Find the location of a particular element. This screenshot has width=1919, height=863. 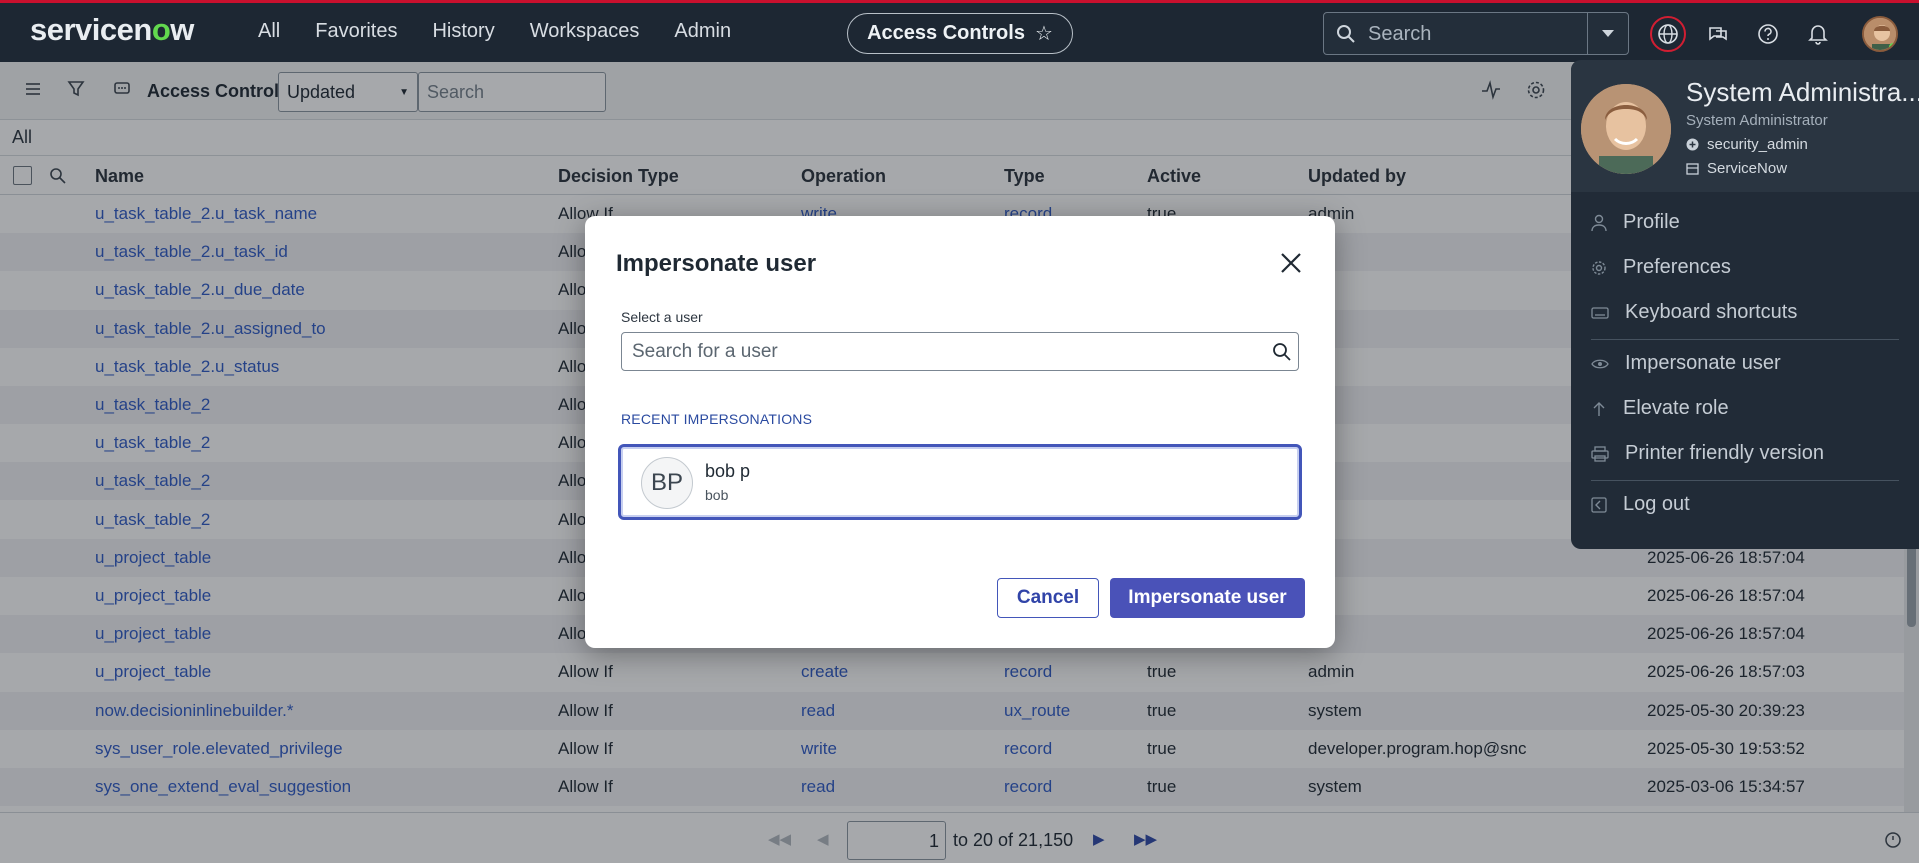

nav-favorites: Favorites is located at coordinates (356, 31).